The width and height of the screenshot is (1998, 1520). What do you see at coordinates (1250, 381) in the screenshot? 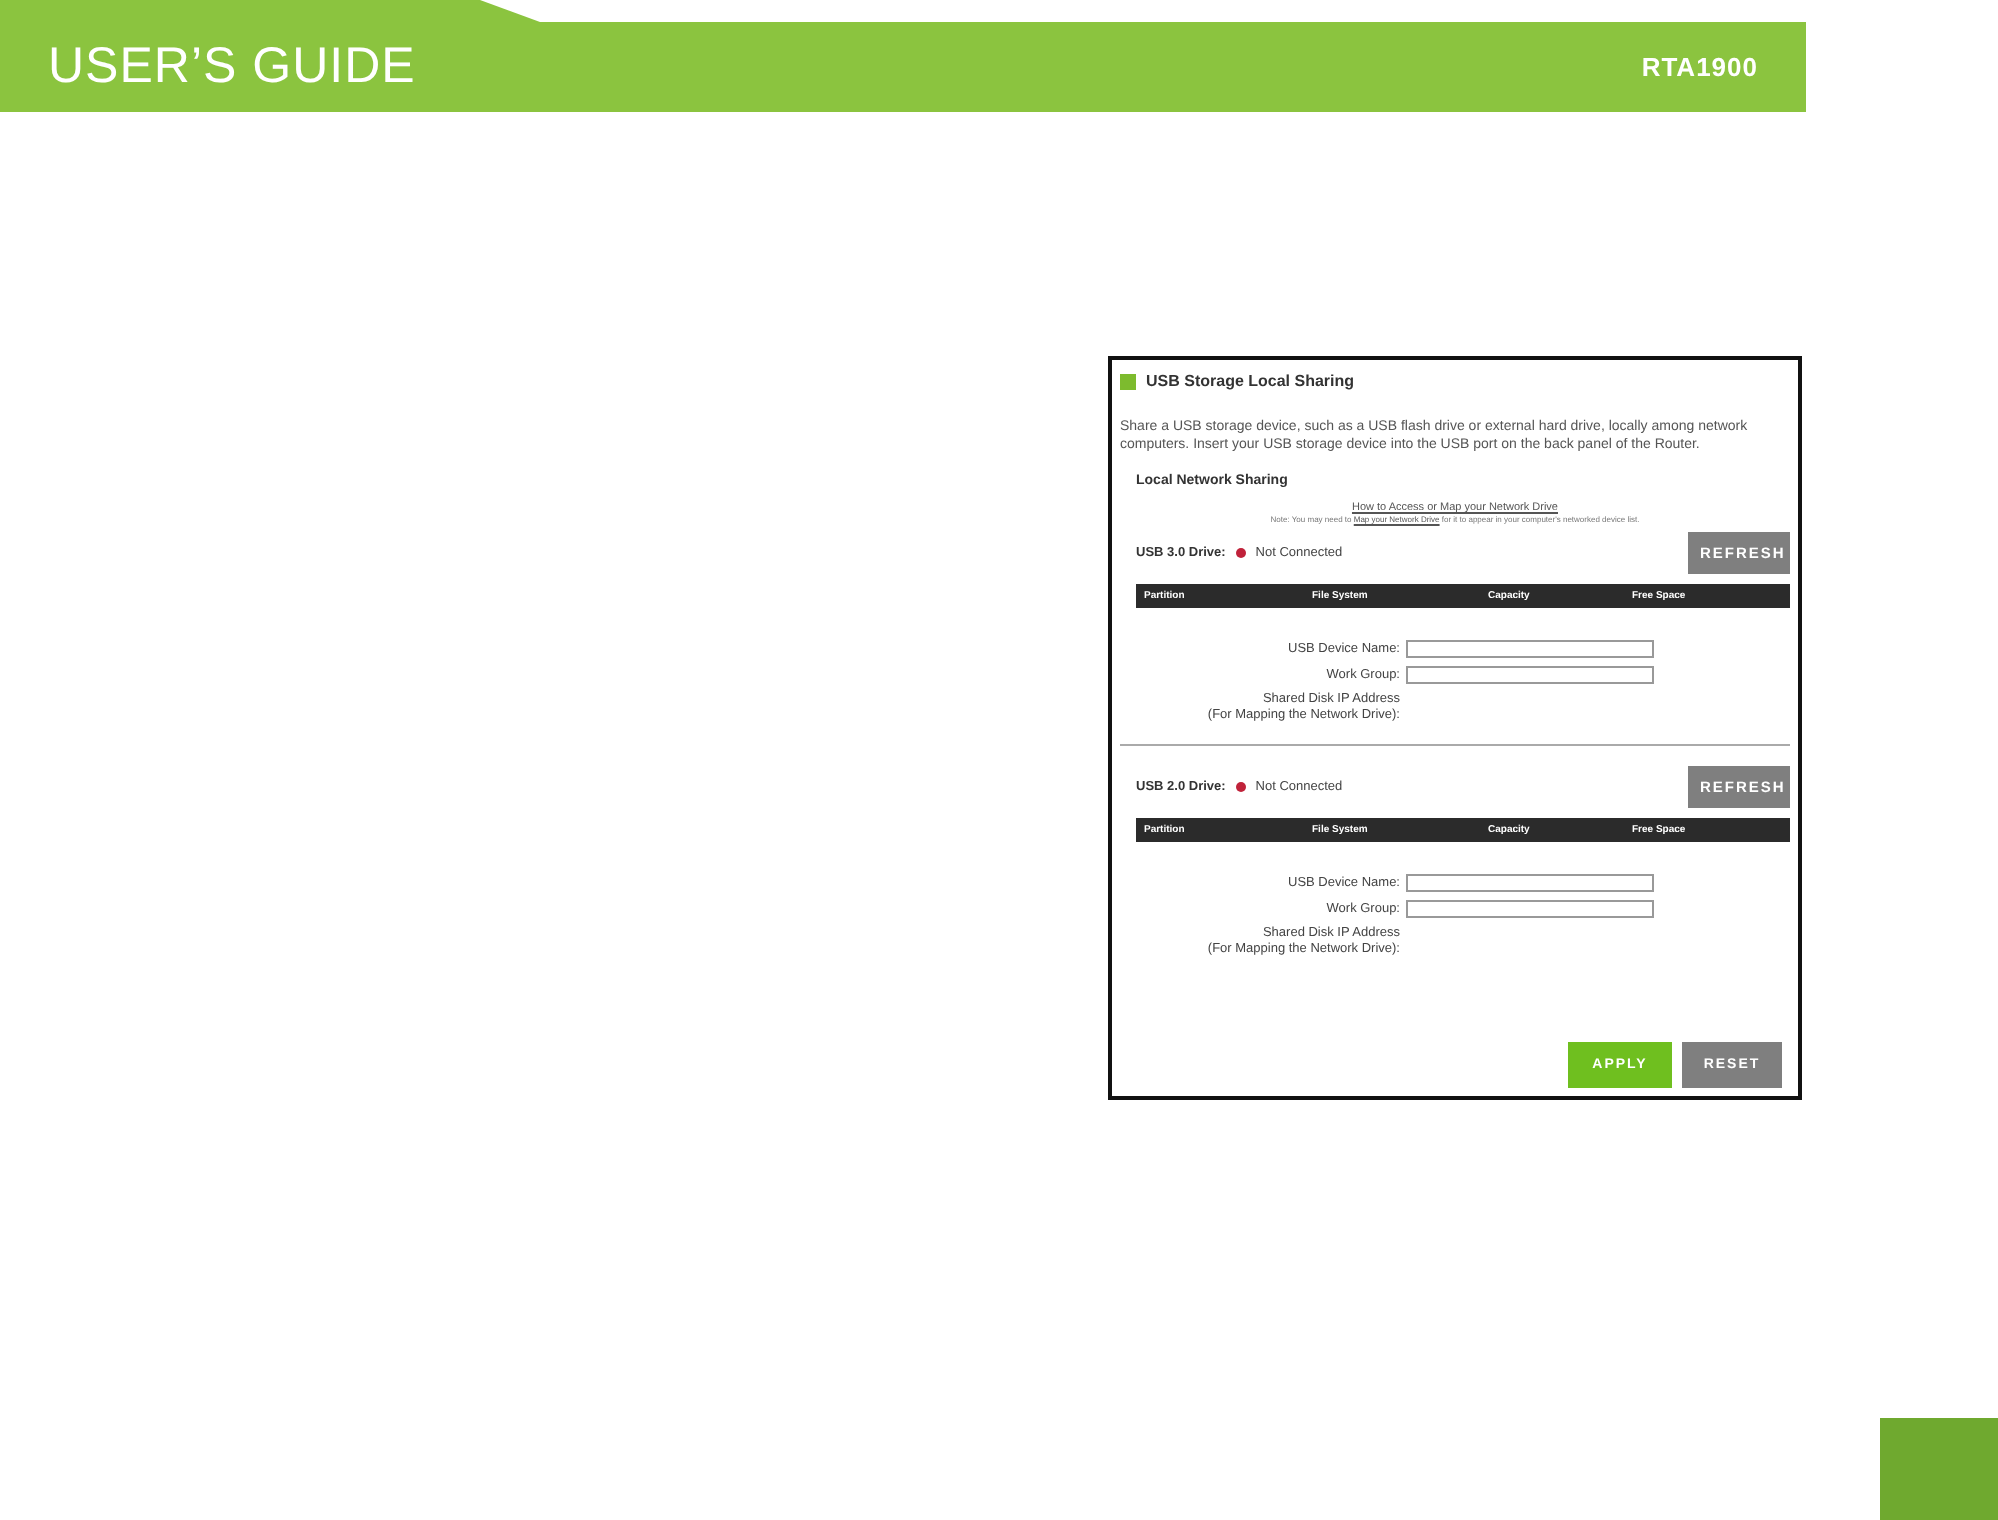
I see `panel-title: USB Storage Local Sharing` at bounding box center [1250, 381].